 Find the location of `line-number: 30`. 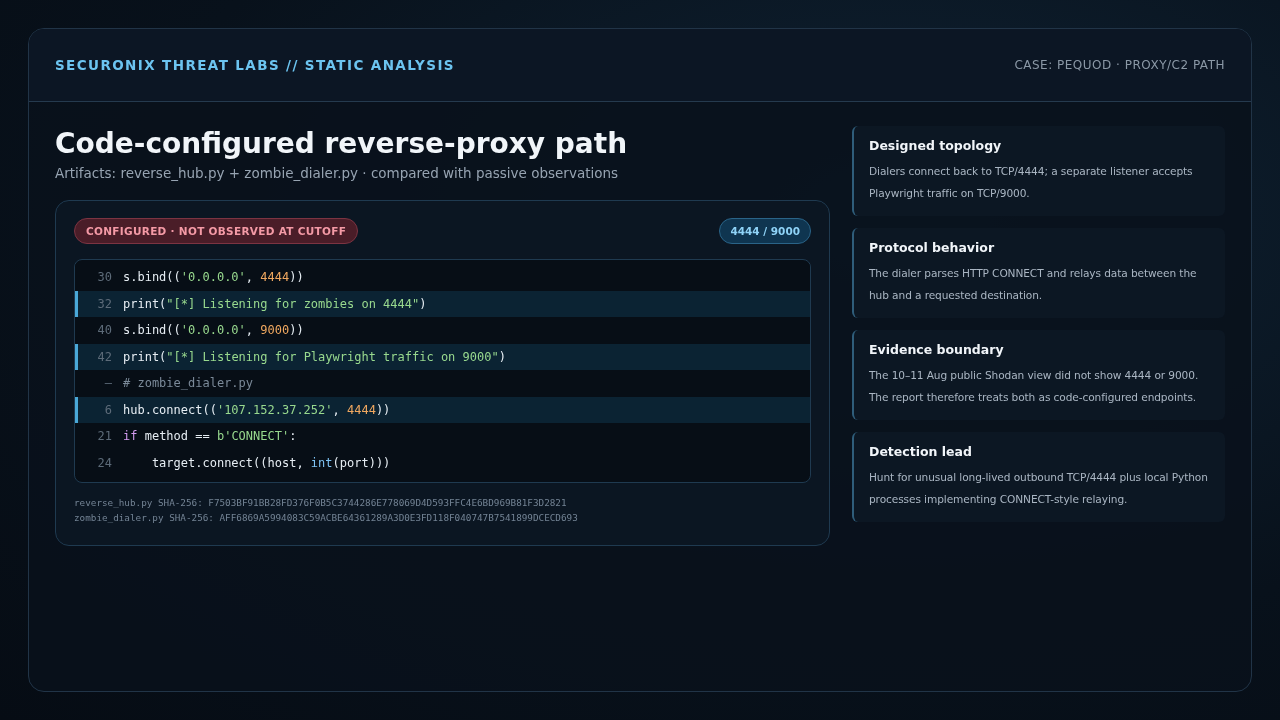

line-number: 30 is located at coordinates (104, 277).